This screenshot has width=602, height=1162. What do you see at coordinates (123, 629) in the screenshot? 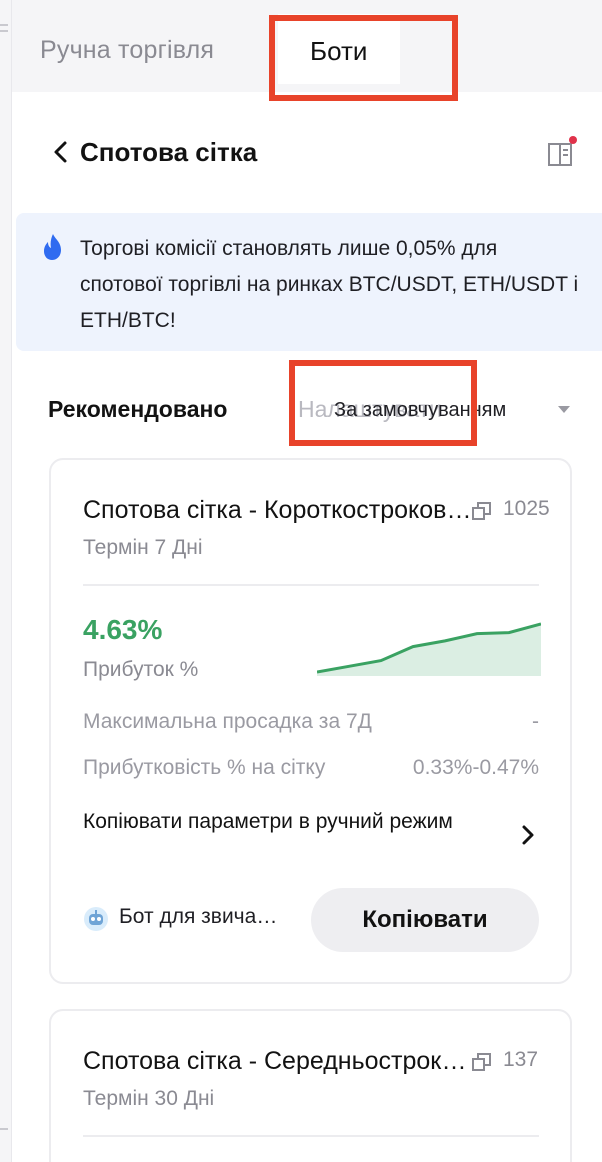
I see `pnl-value: 4.63%` at bounding box center [123, 629].